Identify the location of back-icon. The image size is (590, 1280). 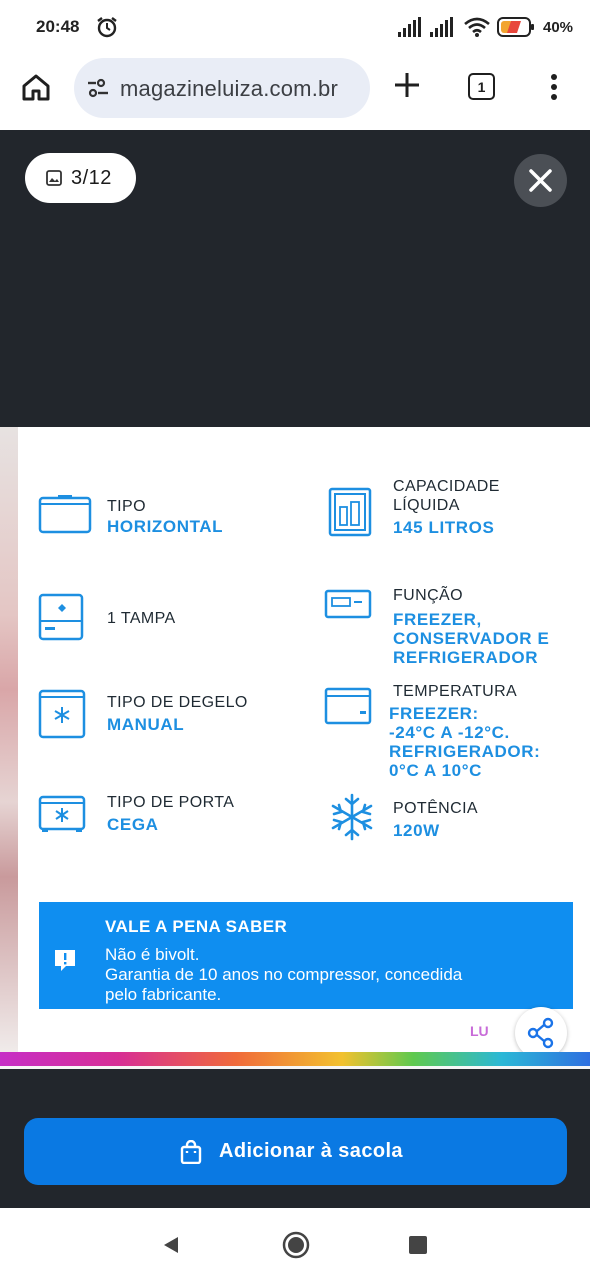
(171, 1245).